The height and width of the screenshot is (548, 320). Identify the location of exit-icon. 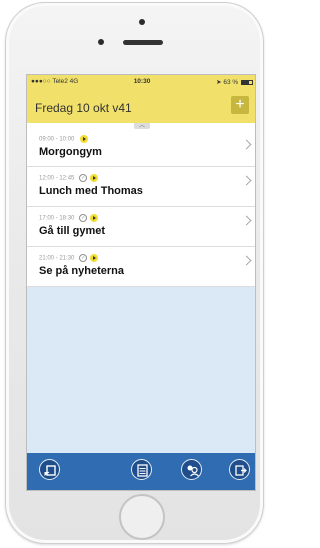
(241, 470).